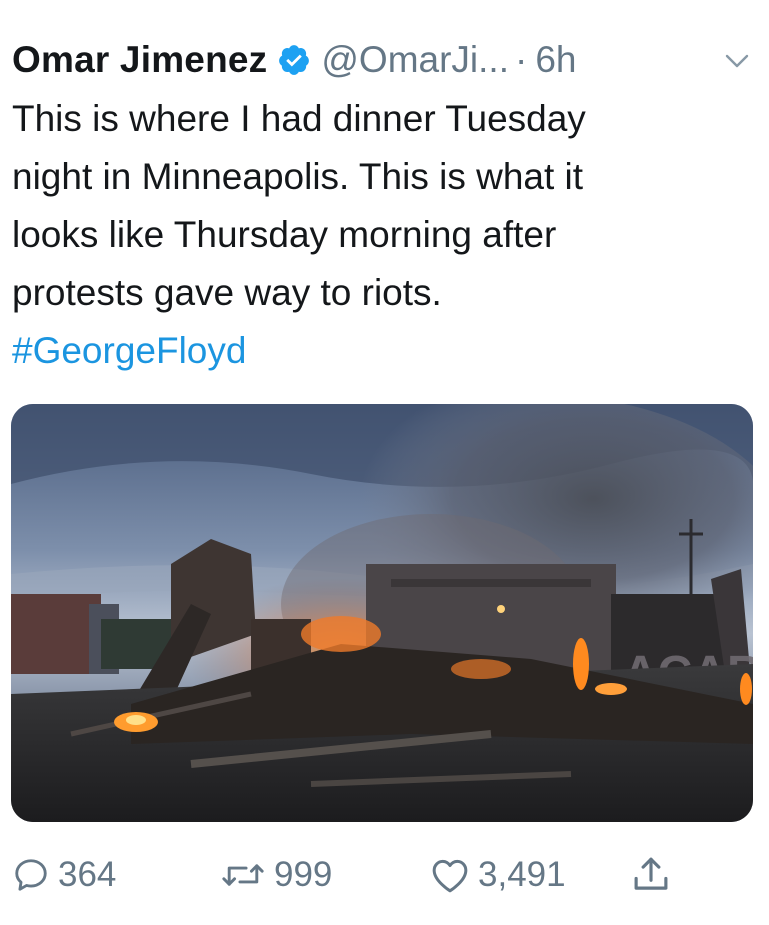  What do you see at coordinates (384, 351) in the screenshot?
I see `hashtag-link: #GeorgeFloyd` at bounding box center [384, 351].